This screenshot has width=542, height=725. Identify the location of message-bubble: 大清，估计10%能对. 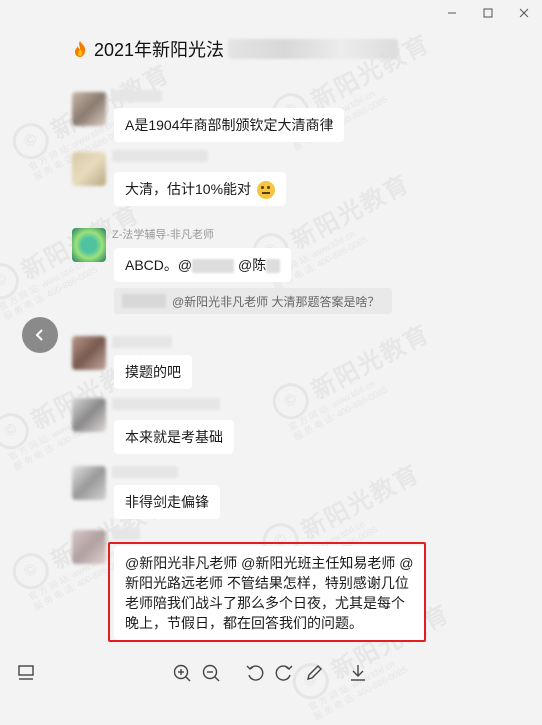
(200, 189).